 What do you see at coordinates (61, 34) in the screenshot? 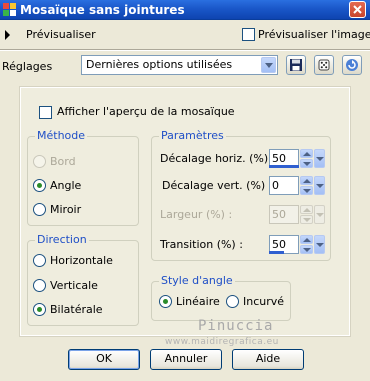
I see `preview-label: Prévisualiser` at bounding box center [61, 34].